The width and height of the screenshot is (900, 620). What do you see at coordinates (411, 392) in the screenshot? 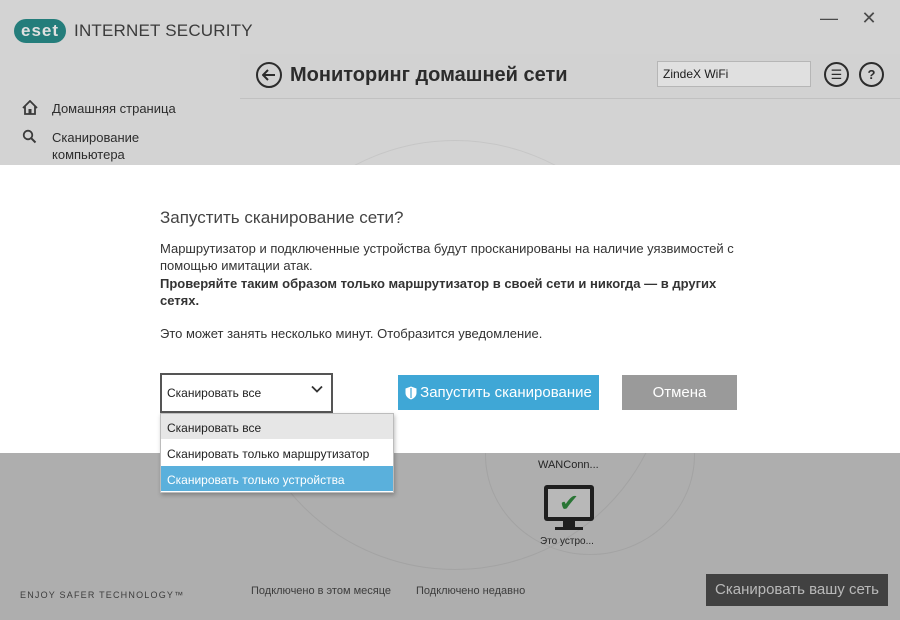
I see `shield-icon` at bounding box center [411, 392].